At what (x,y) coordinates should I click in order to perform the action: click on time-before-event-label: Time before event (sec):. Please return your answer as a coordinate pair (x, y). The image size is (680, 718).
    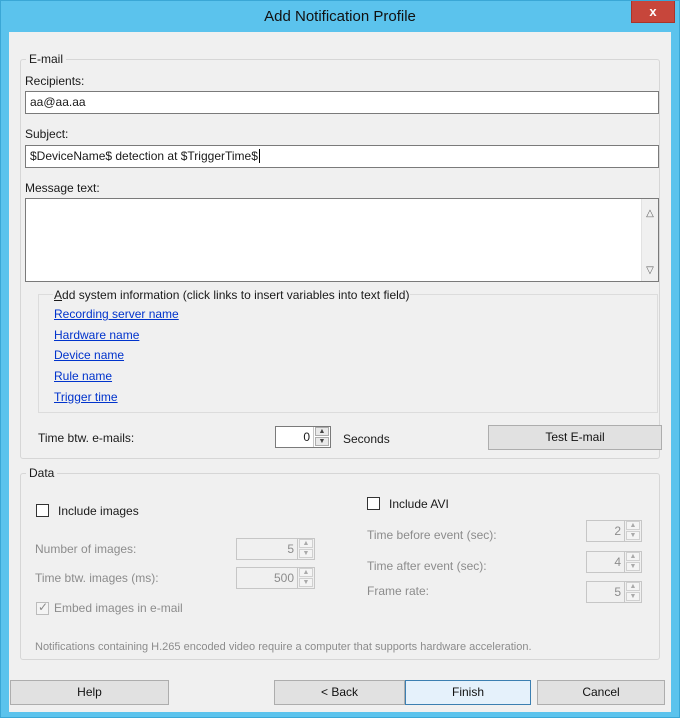
    Looking at the image, I should click on (432, 535).